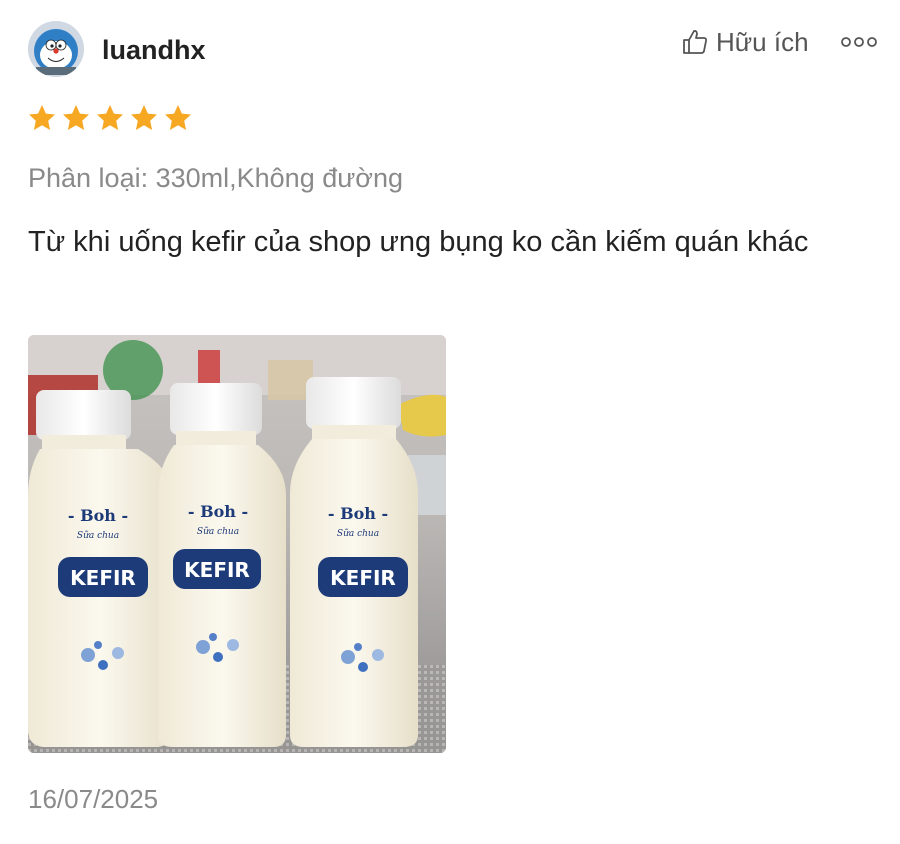  Describe the element at coordinates (93, 799) in the screenshot. I see `review-date: 16/07/2025` at that location.